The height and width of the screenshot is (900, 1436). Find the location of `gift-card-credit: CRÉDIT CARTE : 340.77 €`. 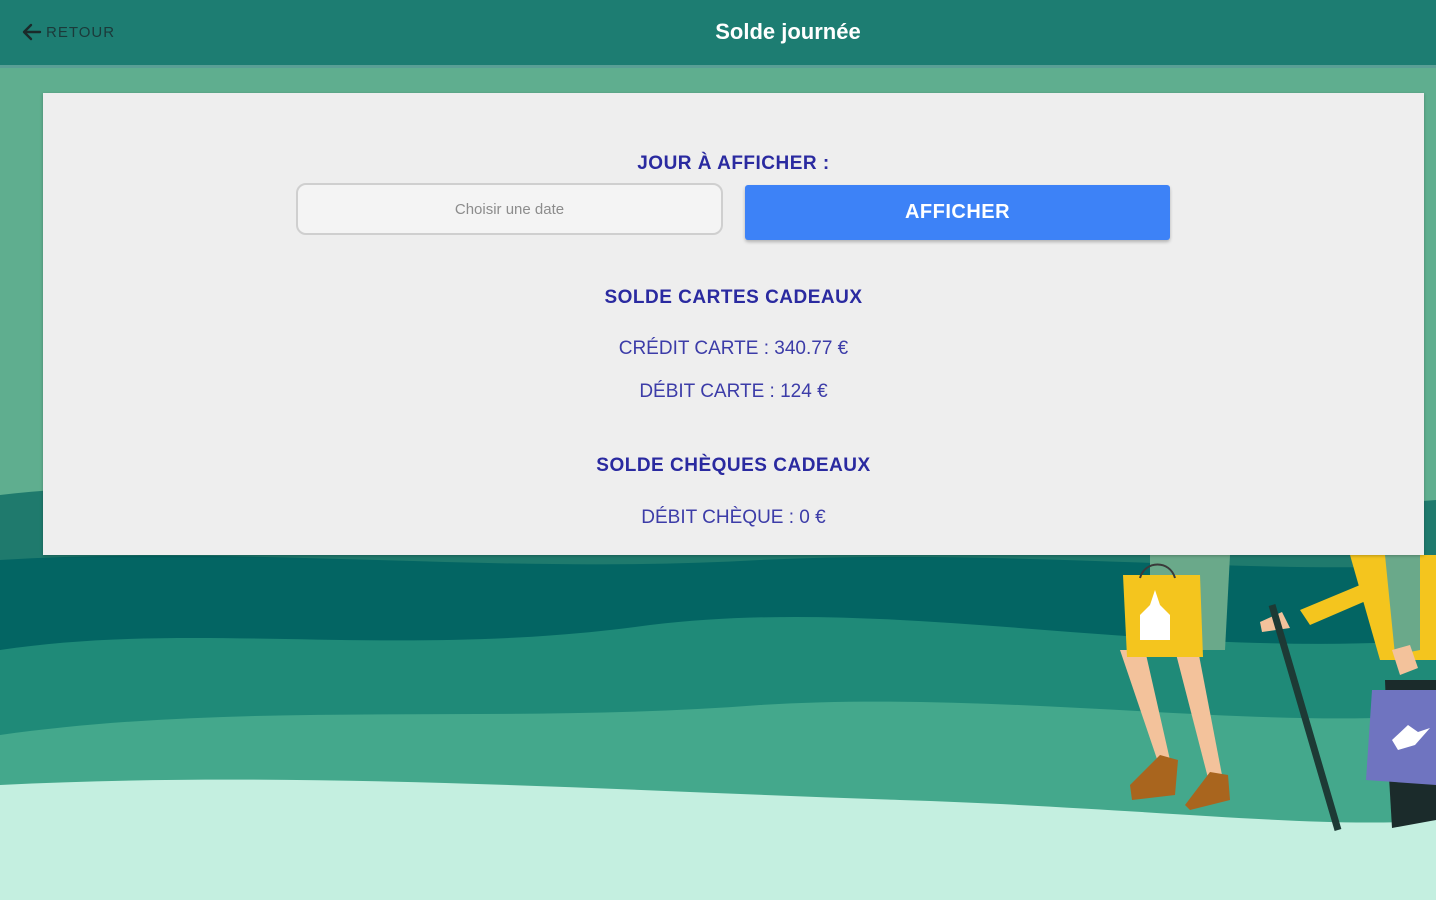

gift-card-credit: CRÉDIT CARTE : 340.77 € is located at coordinates (733, 348).